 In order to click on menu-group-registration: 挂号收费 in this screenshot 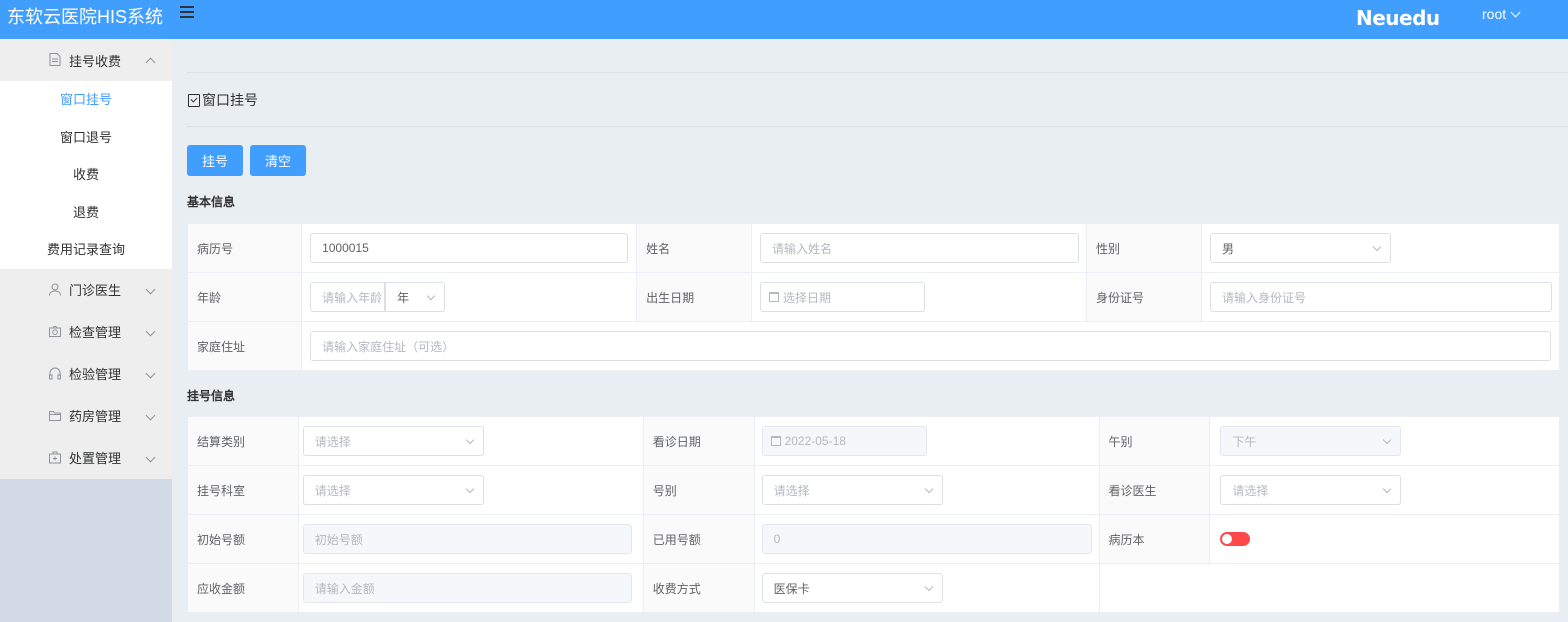, I will do `click(86, 60)`.